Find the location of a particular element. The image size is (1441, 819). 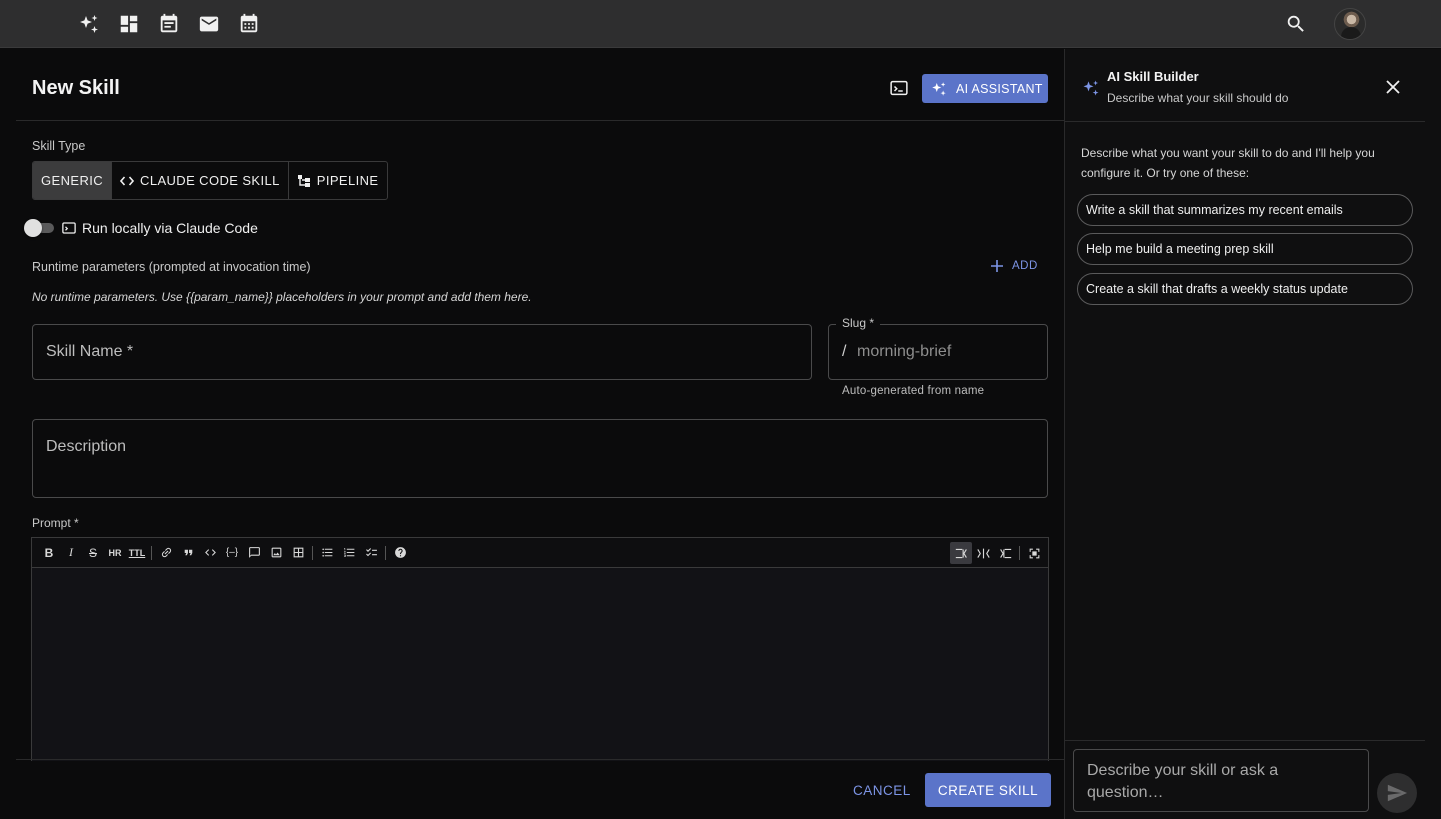

run-locally-switch is located at coordinates (40, 228).